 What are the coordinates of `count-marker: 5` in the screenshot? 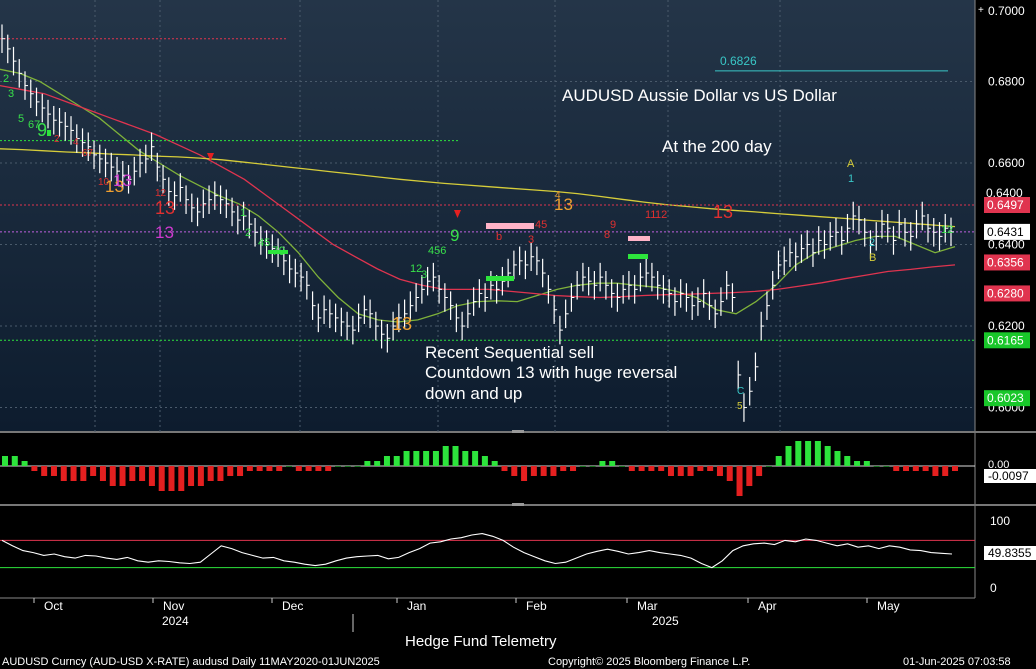 It's located at (740, 406).